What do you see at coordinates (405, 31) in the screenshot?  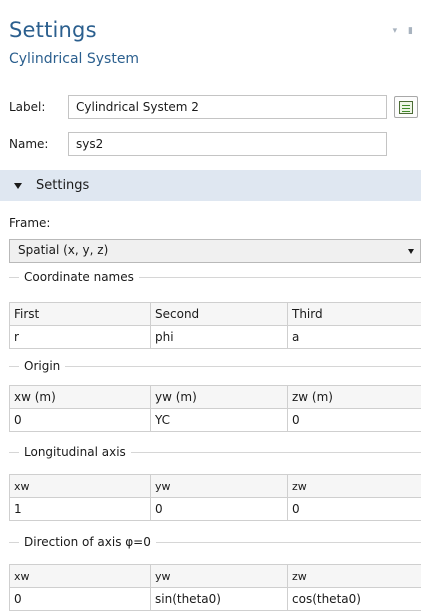 I see `window-controls-icon: ▾ ▮` at bounding box center [405, 31].